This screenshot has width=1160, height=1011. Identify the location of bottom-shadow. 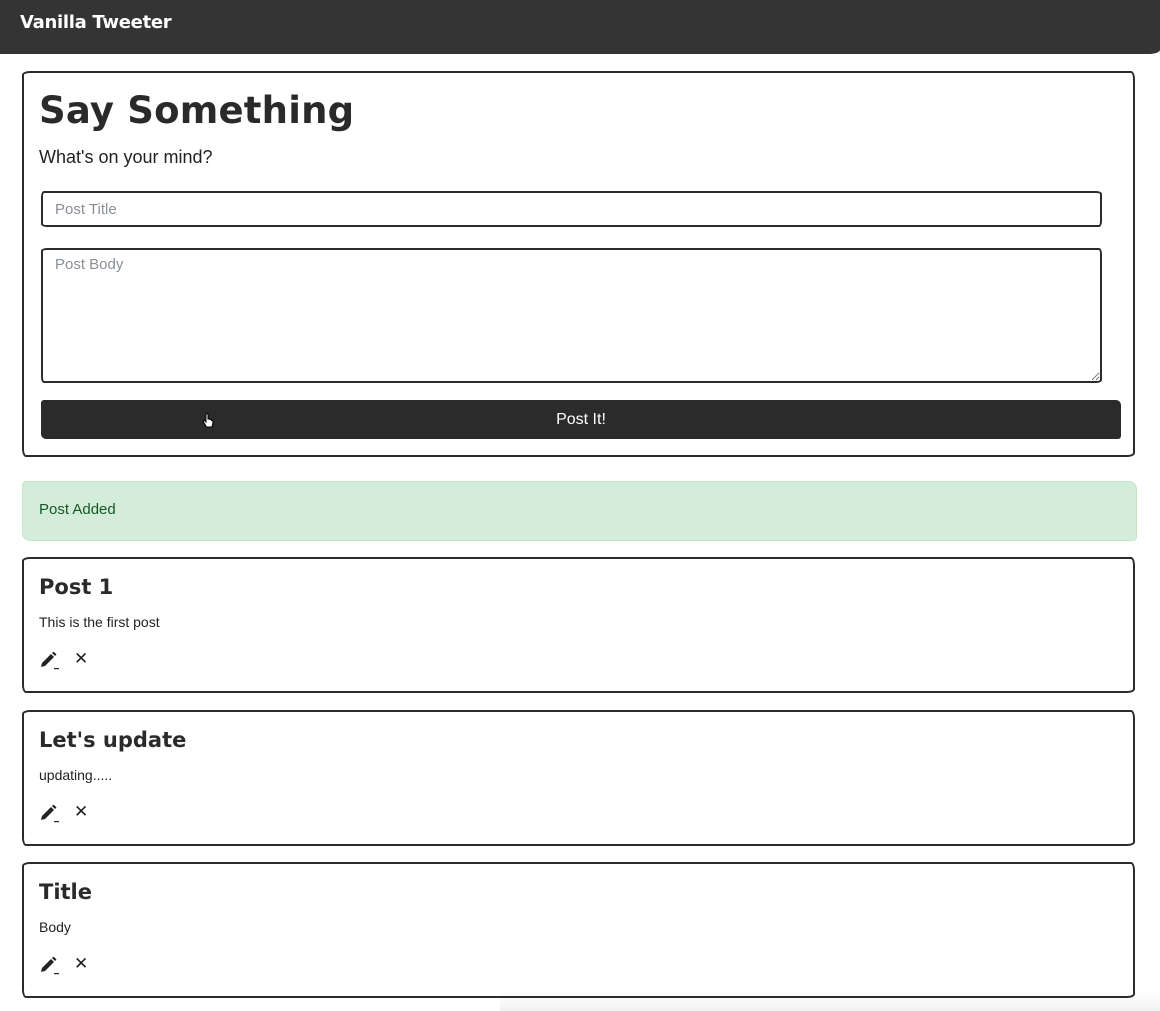
(830, 1000).